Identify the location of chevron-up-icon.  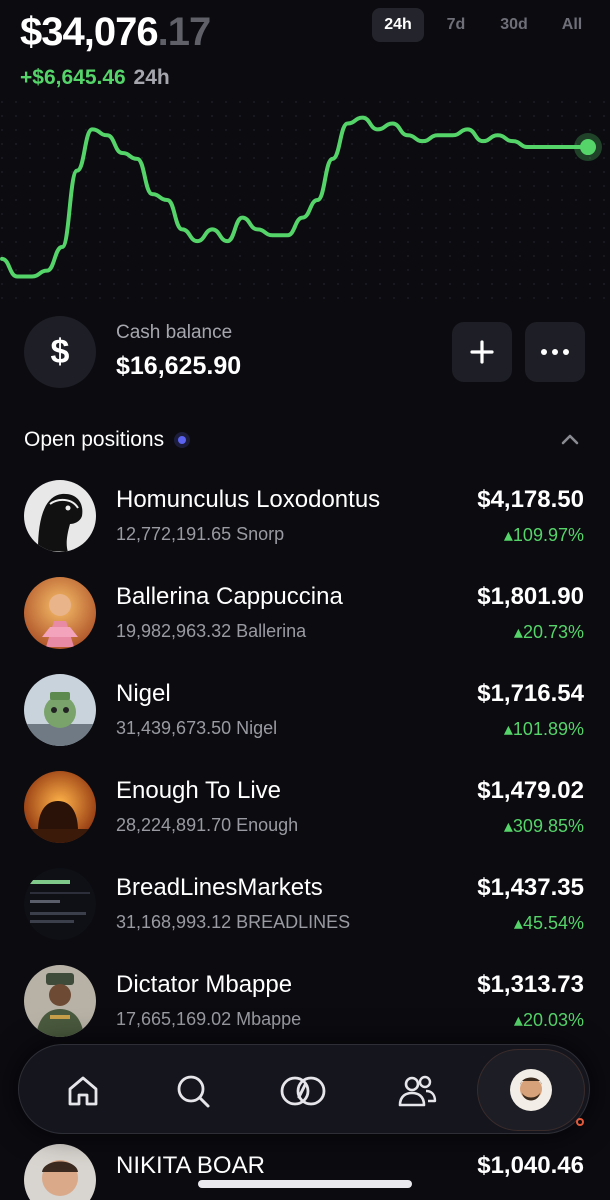
(570, 440).